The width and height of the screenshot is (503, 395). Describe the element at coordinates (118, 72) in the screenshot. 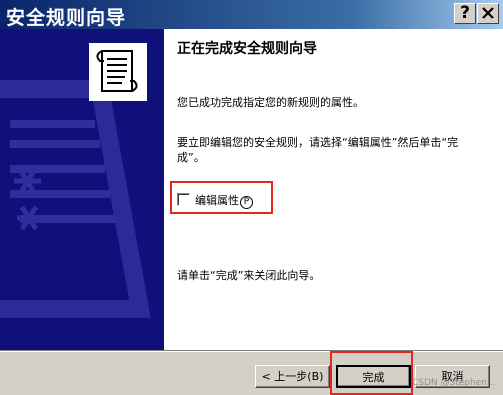

I see `scroll-icon` at that location.